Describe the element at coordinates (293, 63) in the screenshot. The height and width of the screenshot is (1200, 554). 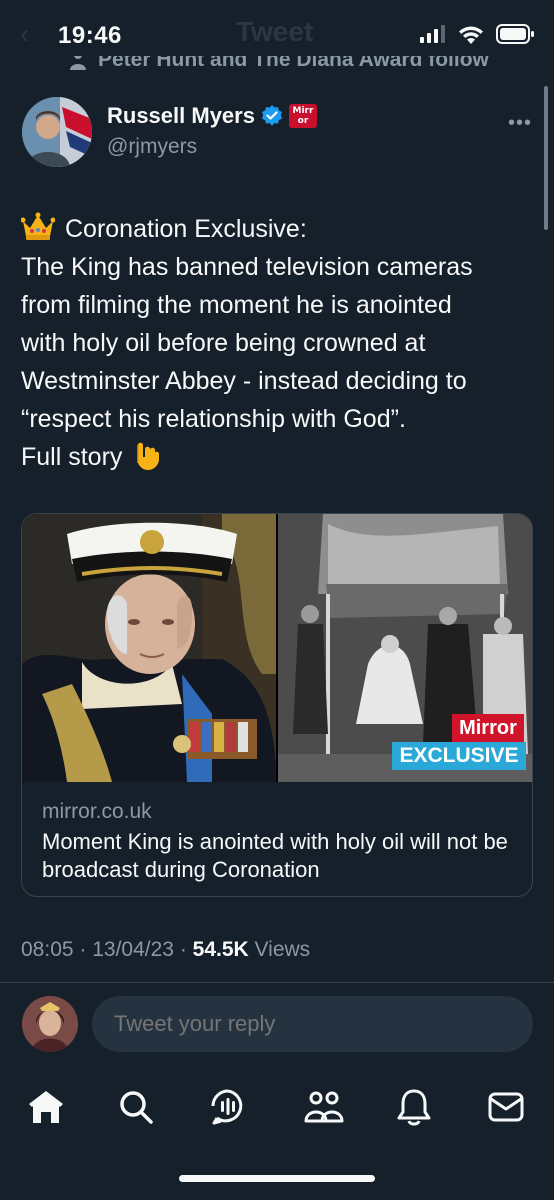
I see `social-context-text: Peter Hunt and The Diana Award follow` at that location.